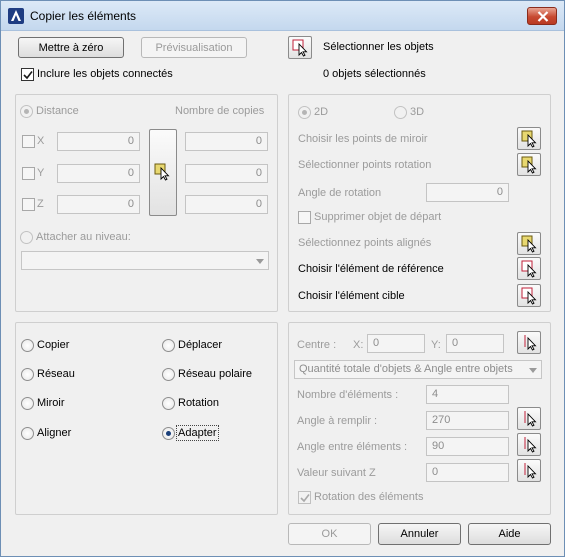  Describe the element at coordinates (41, 141) in the screenshot. I see `x-axis-label: X` at that location.